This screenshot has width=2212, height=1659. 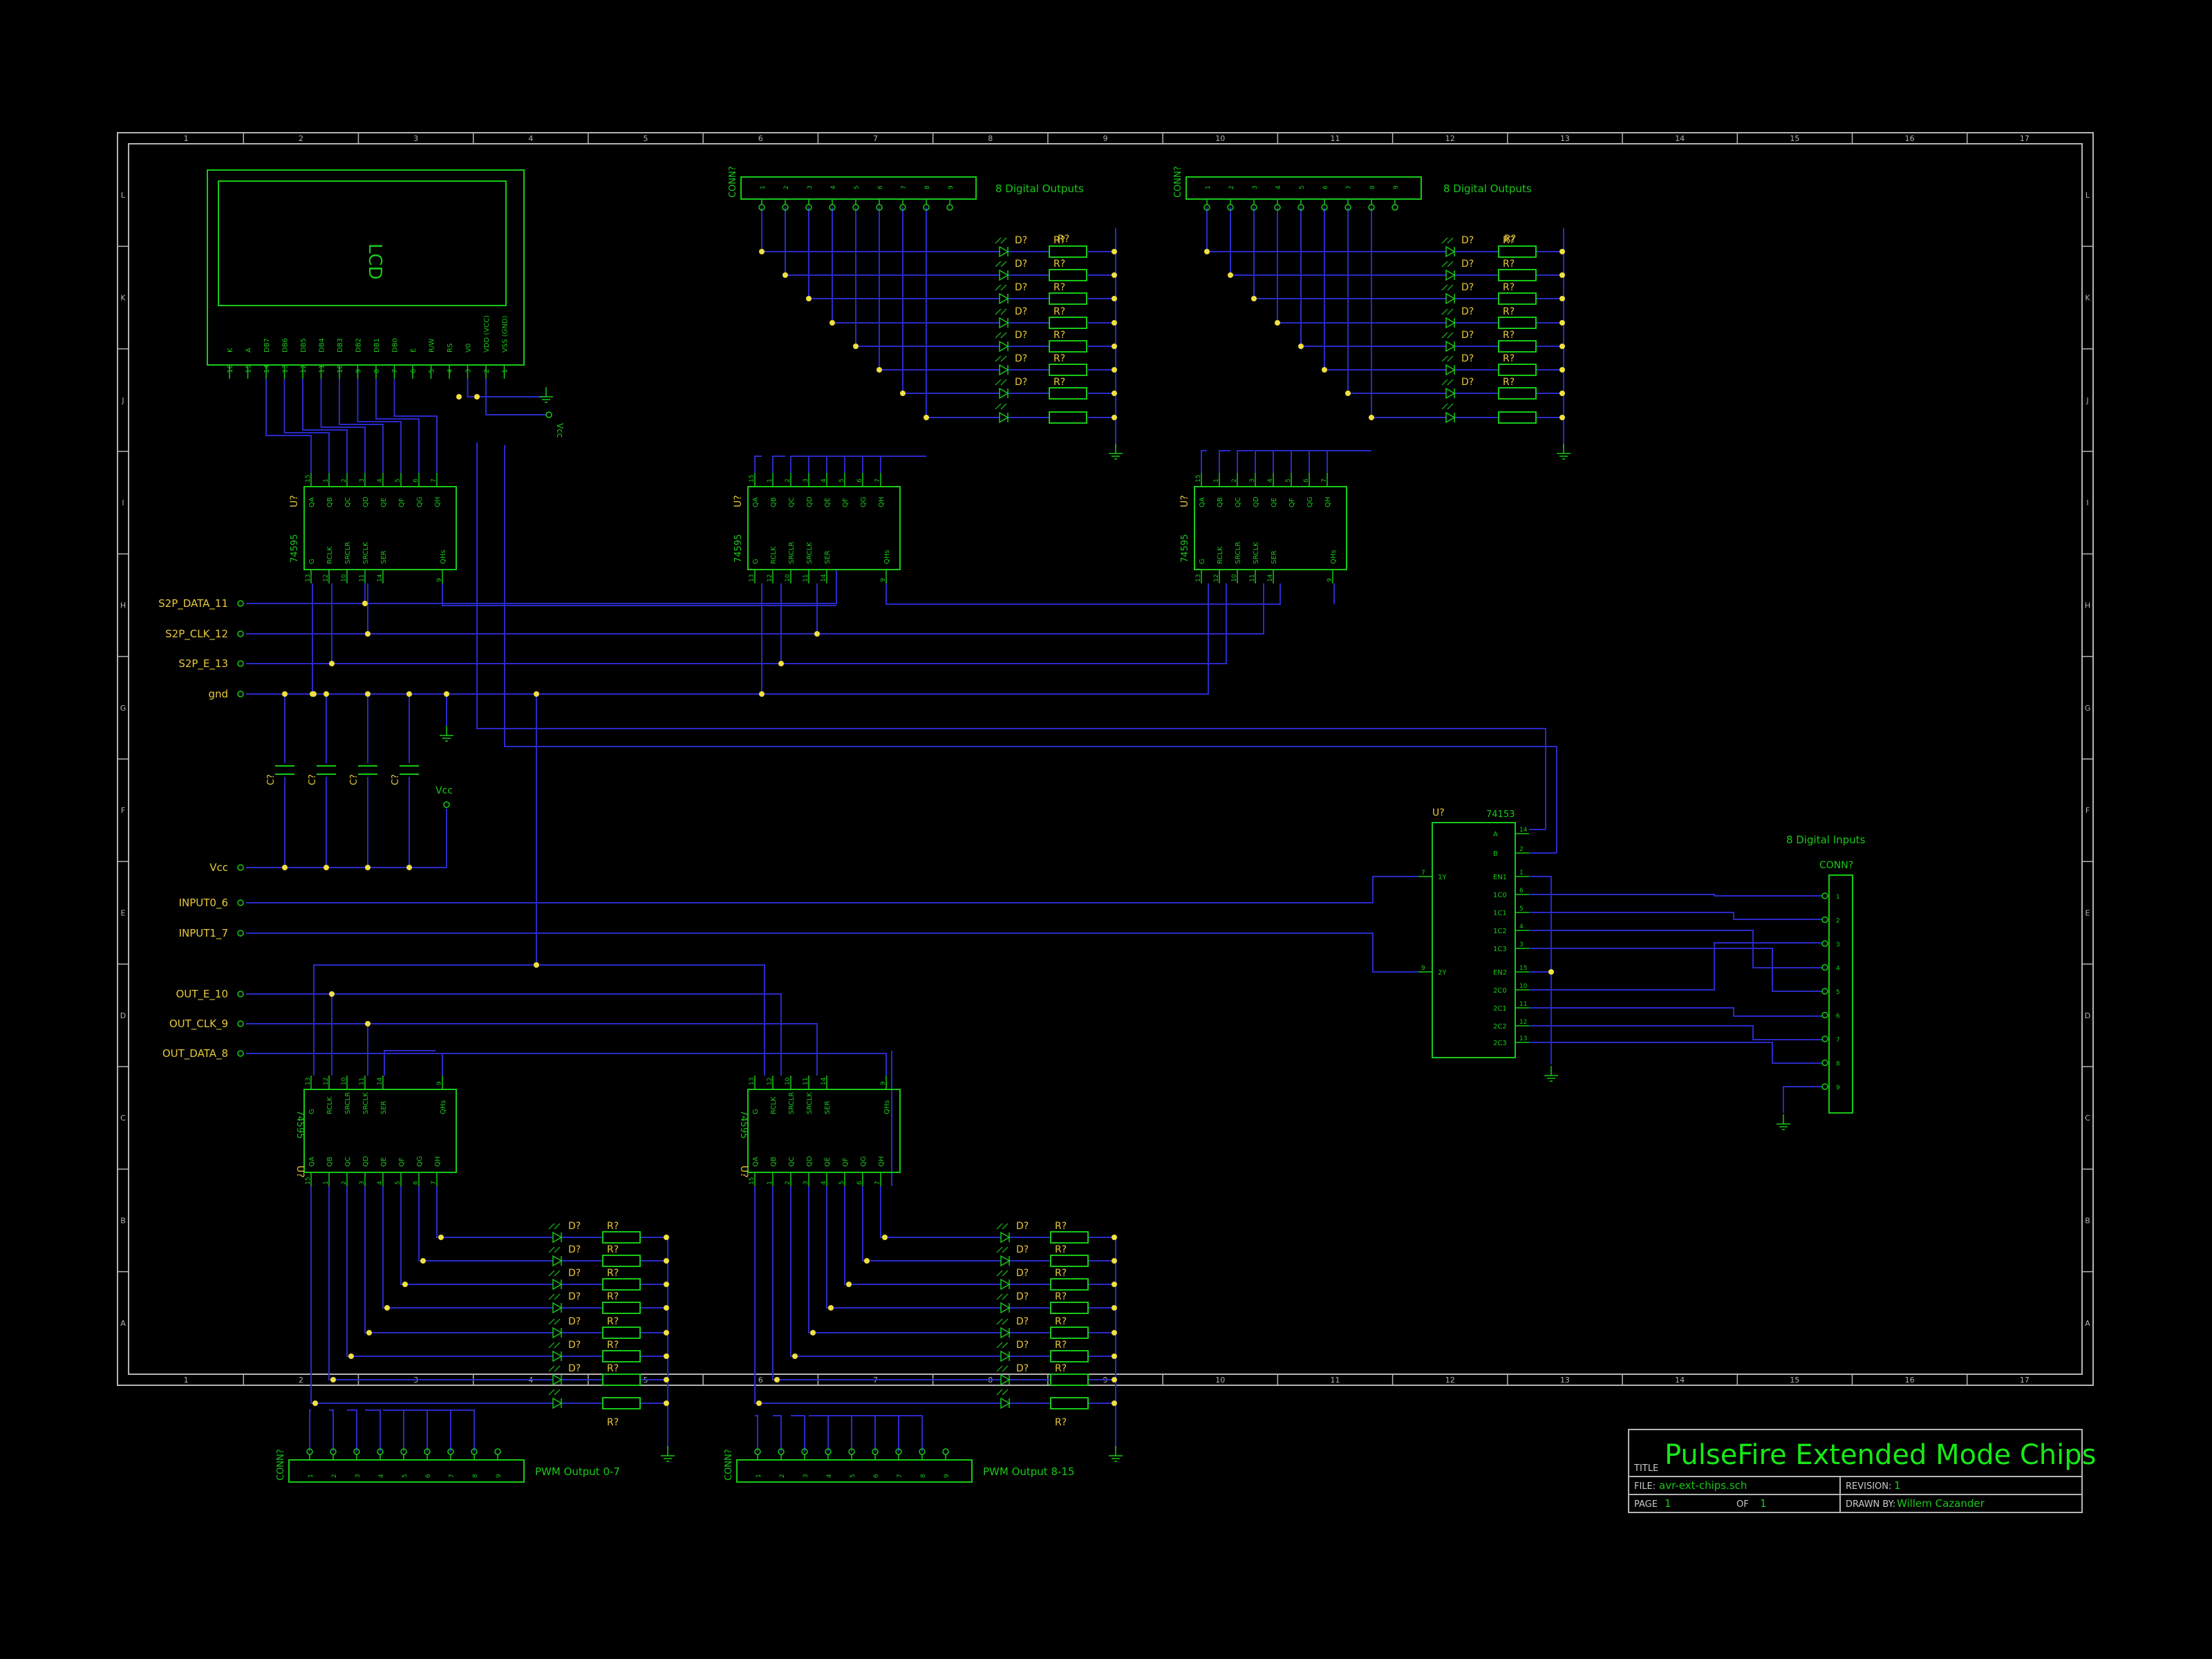 I want to click on drawn-by-label: DRAWN BY:, so click(x=1871, y=1504).